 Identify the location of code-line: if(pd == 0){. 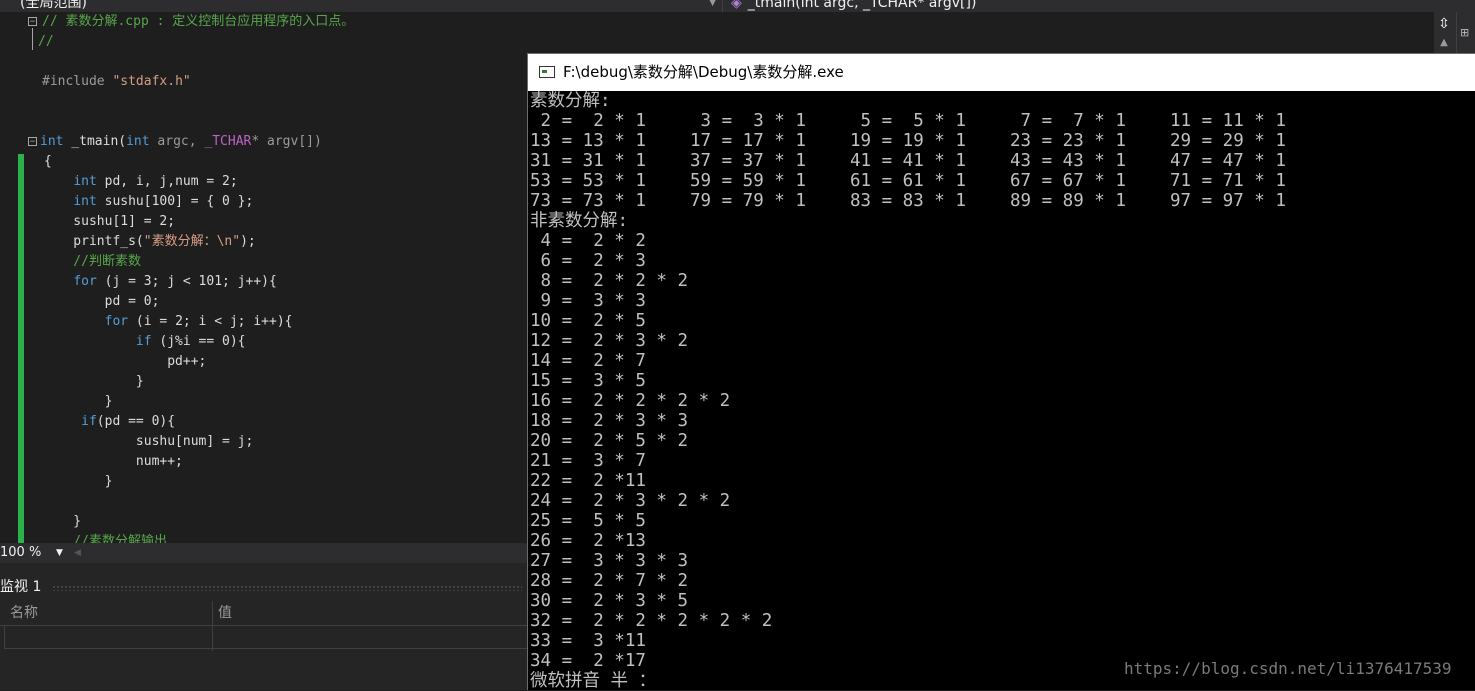
(108, 422).